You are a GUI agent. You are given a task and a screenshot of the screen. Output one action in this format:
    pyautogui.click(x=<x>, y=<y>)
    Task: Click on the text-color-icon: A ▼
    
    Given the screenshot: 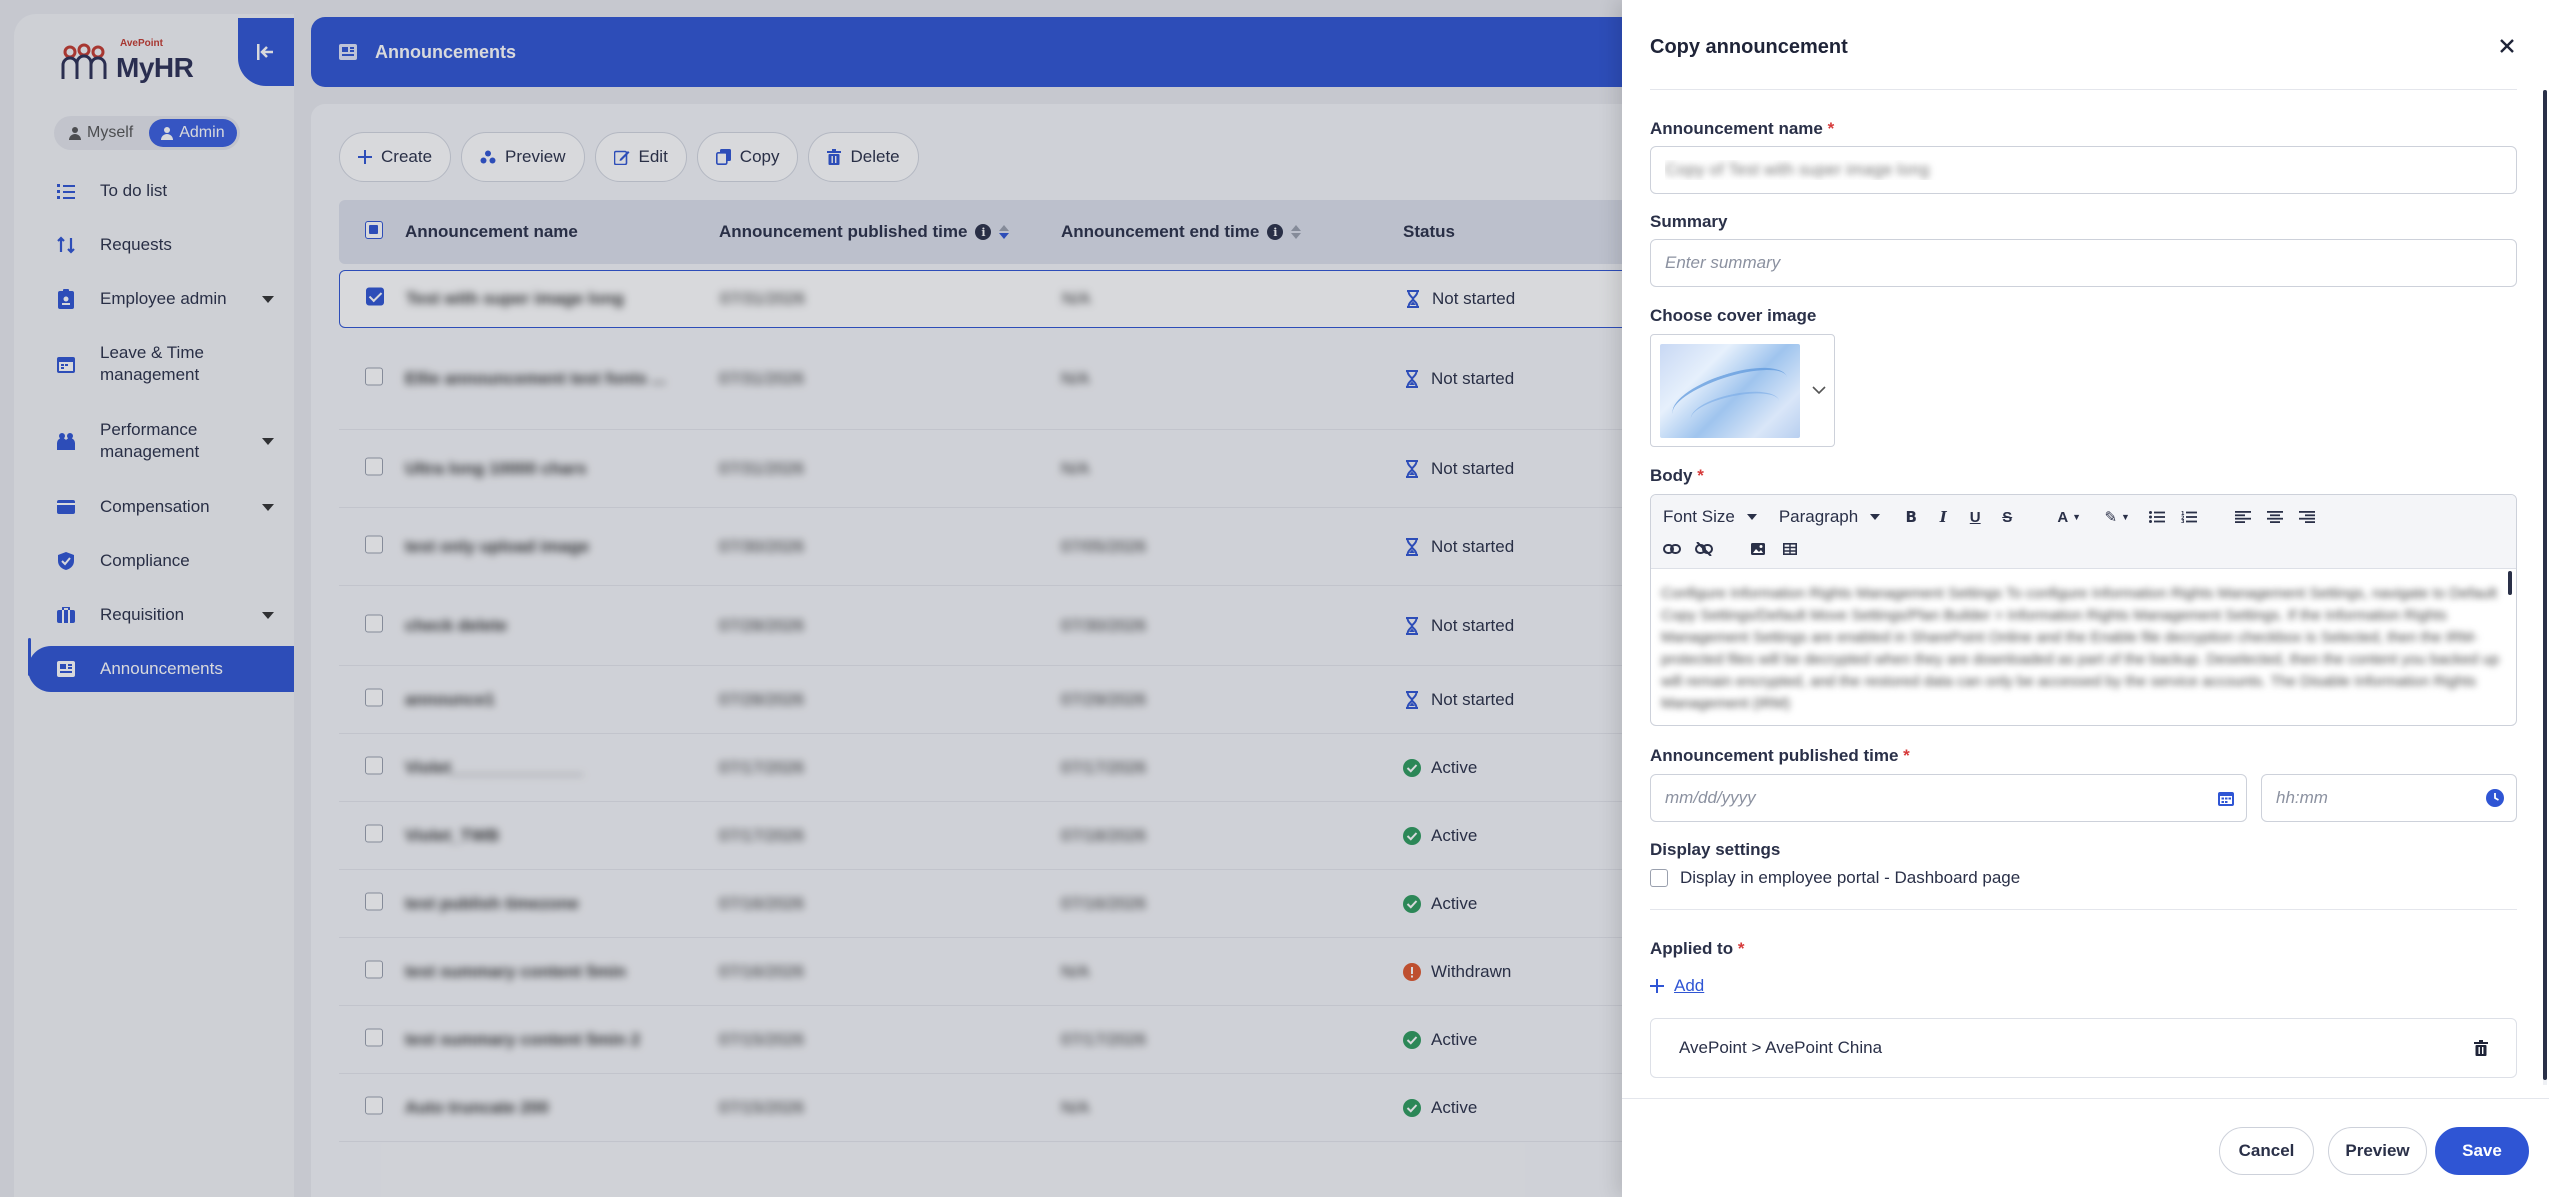 What is the action you would take?
    pyautogui.click(x=2069, y=517)
    